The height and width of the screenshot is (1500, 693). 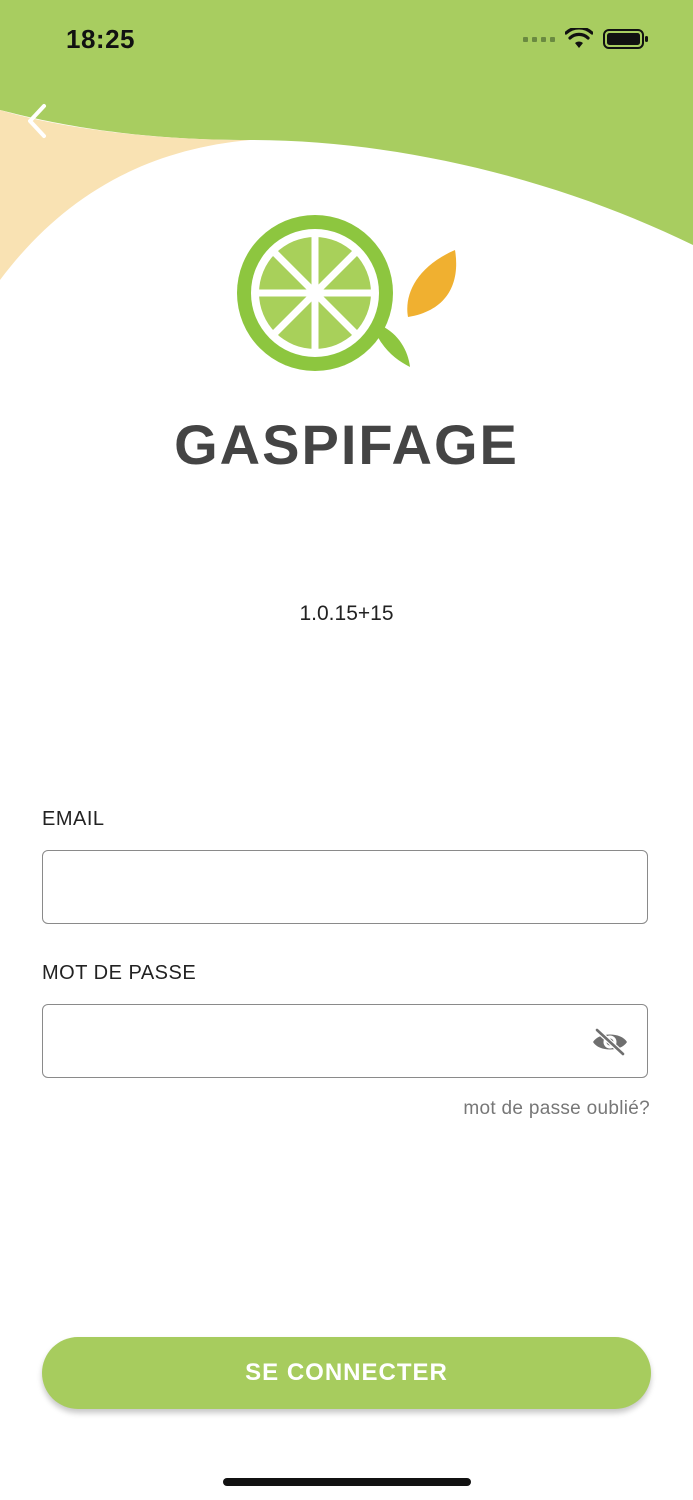 I want to click on battery-icon, so click(x=625, y=39).